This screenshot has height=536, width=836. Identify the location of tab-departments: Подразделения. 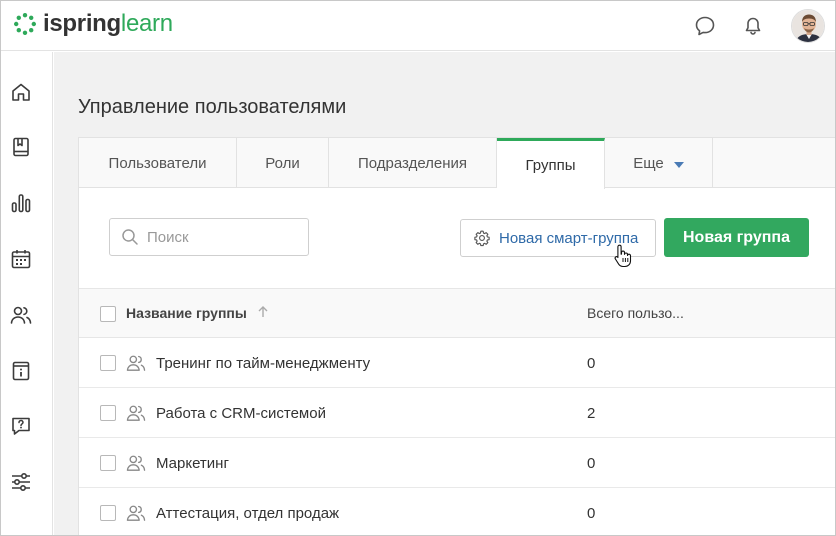
(413, 163).